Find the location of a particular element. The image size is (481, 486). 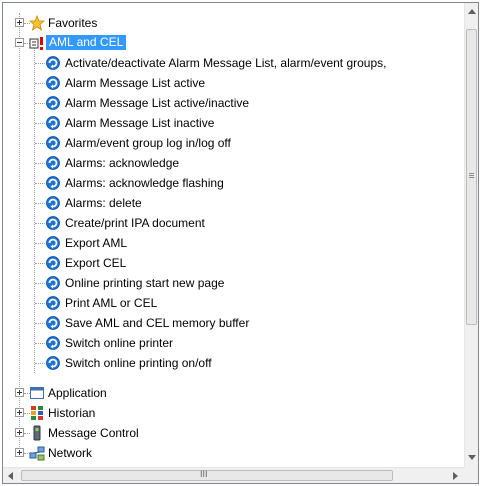

tree-leaf-label: Alarms: delete is located at coordinates (103, 203).